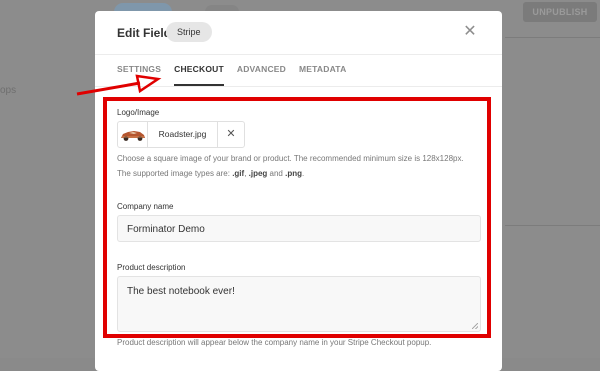 The width and height of the screenshot is (600, 371). I want to click on close-icon: ✕, so click(470, 32).